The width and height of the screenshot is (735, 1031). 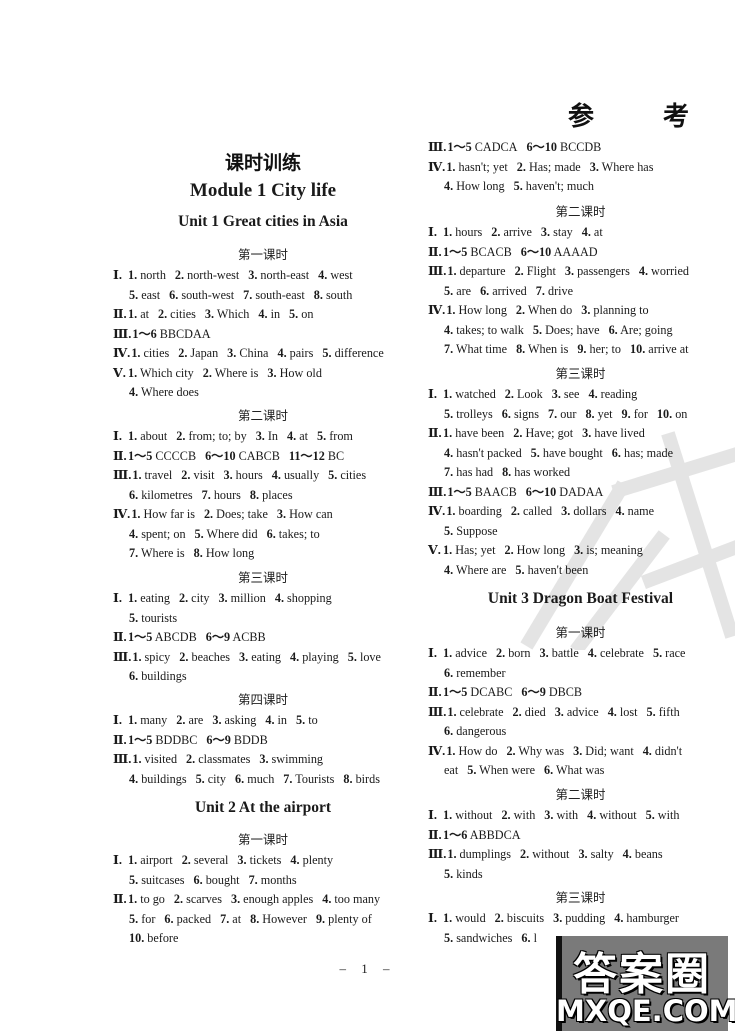 What do you see at coordinates (471, 530) in the screenshot?
I see `answer-item: 5. Suppose` at bounding box center [471, 530].